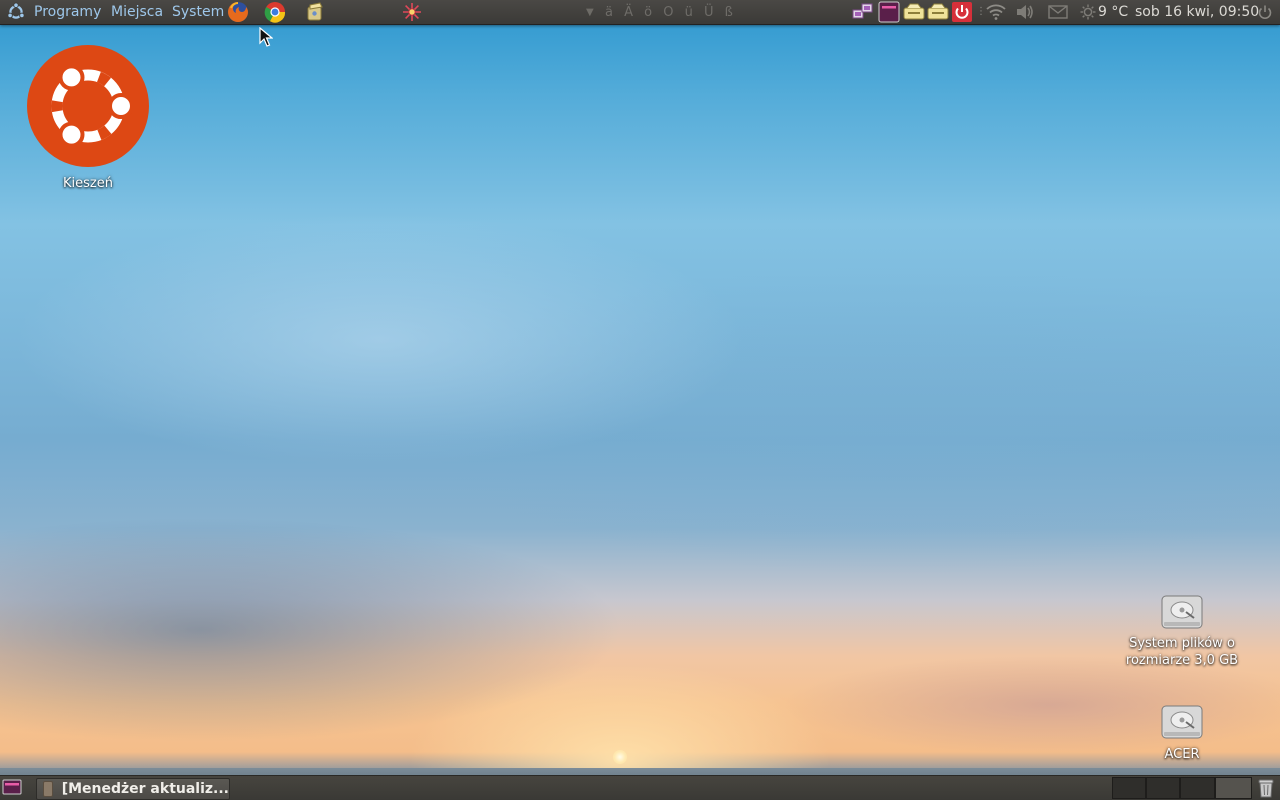 The width and height of the screenshot is (1280, 803). What do you see at coordinates (275, 12) in the screenshot?
I see `chrome-launcher-icon` at bounding box center [275, 12].